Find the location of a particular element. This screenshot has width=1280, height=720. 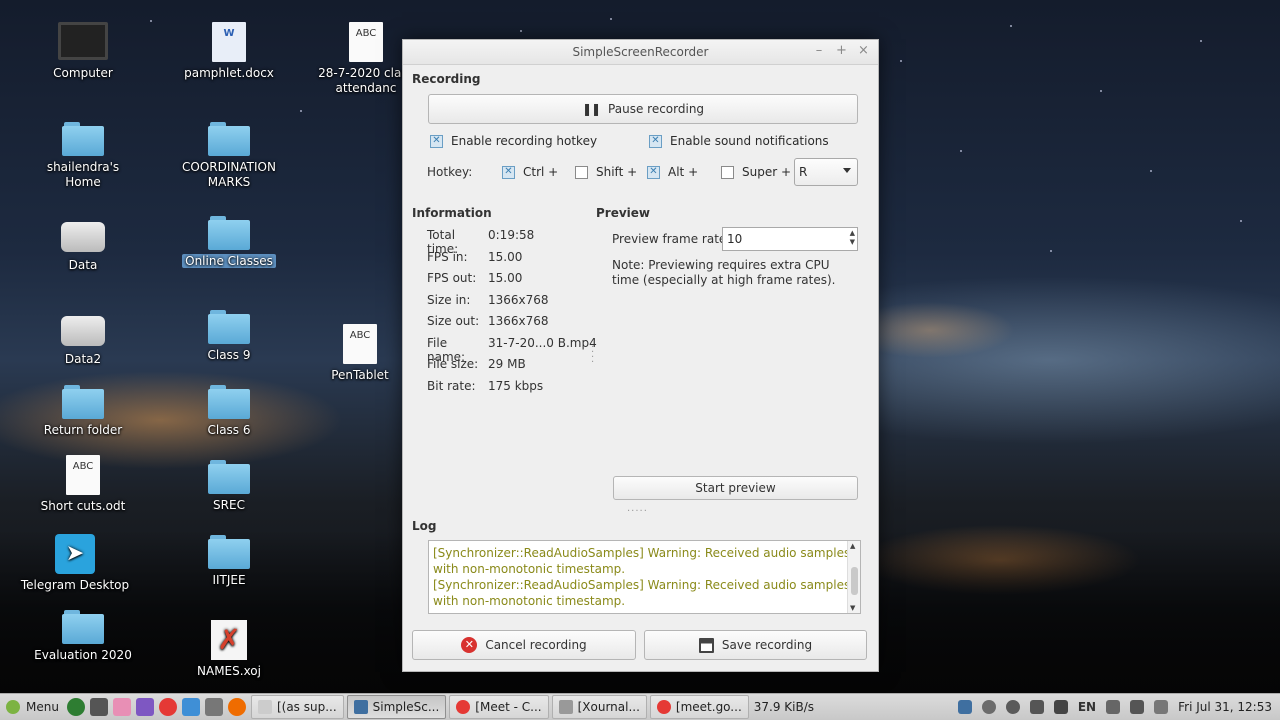

window-titlebar: SimpleScreenRecorder – + × is located at coordinates (640, 52).